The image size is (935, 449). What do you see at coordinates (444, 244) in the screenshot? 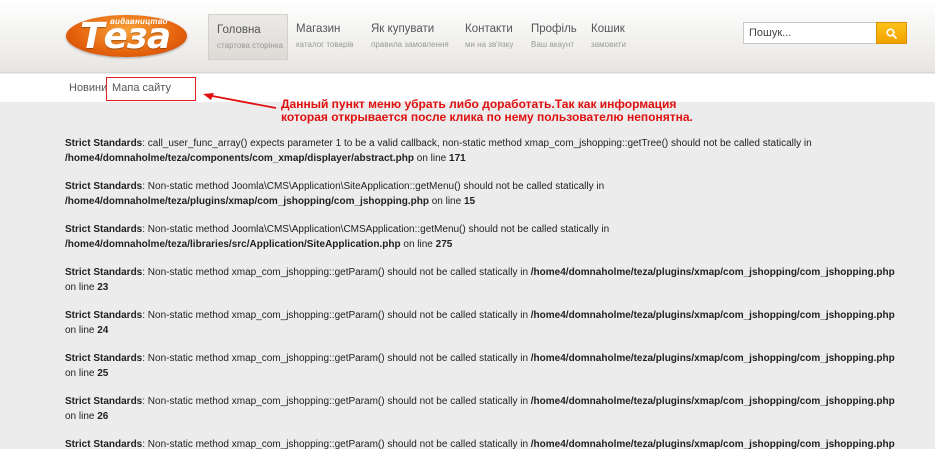
I see `error-line: 275` at bounding box center [444, 244].